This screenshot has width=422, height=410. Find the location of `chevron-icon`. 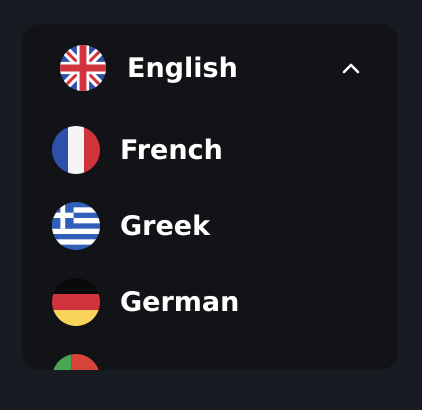

chevron-icon is located at coordinates (351, 68).